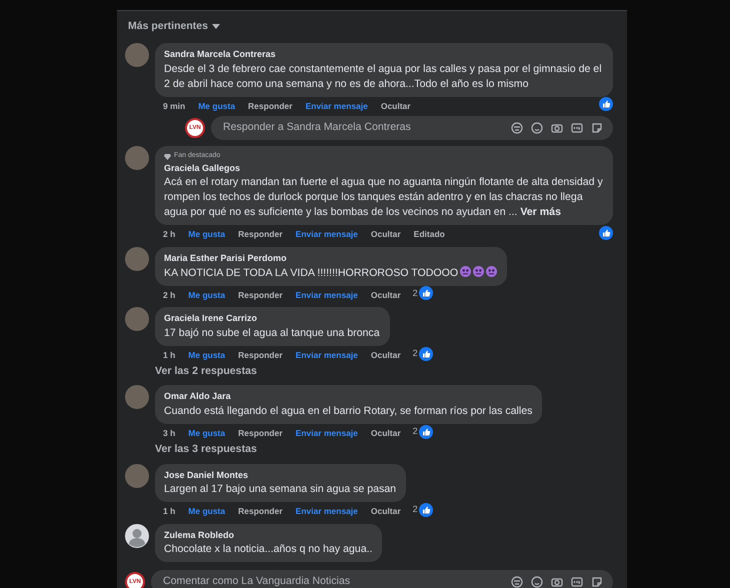  Describe the element at coordinates (540, 212) in the screenshot. I see `see-more-link: Ver más` at that location.